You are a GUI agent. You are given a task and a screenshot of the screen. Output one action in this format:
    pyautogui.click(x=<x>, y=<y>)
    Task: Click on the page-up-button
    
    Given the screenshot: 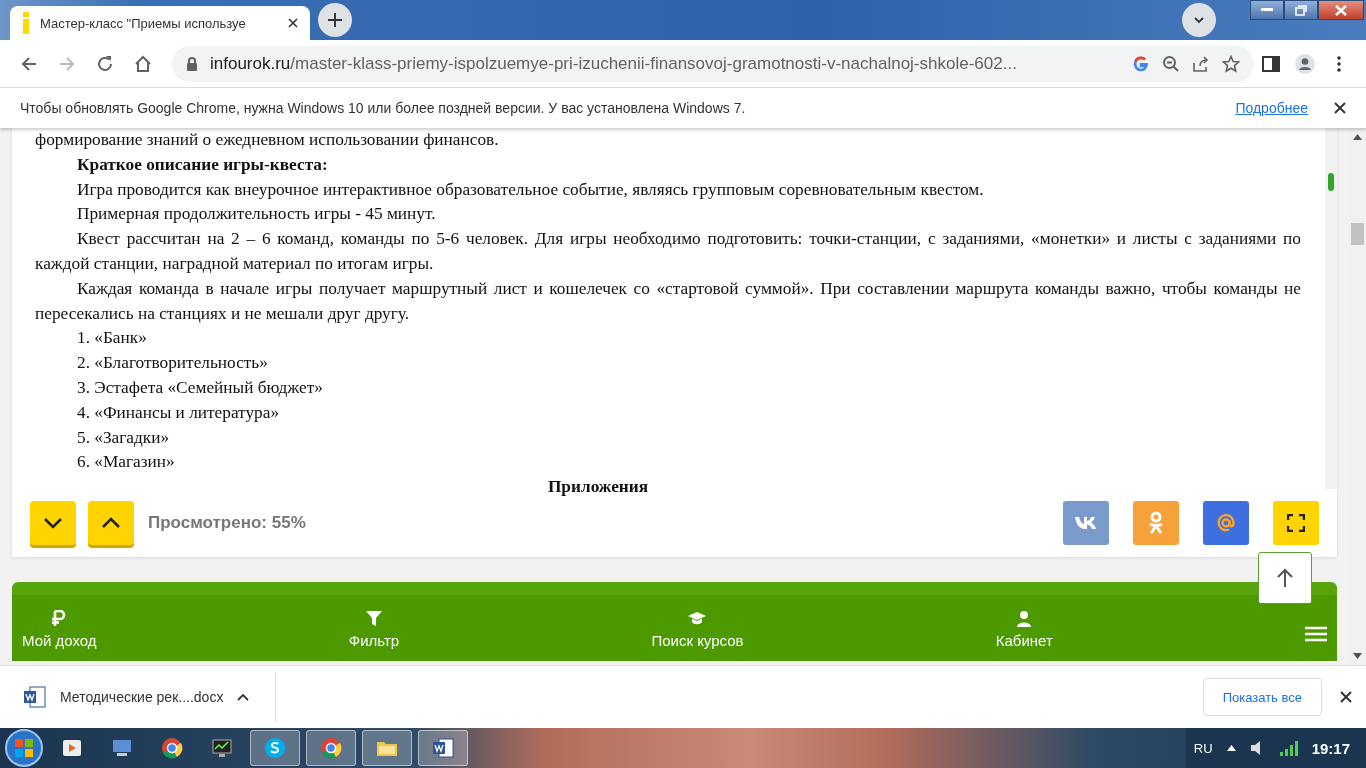 What is the action you would take?
    pyautogui.click(x=111, y=523)
    